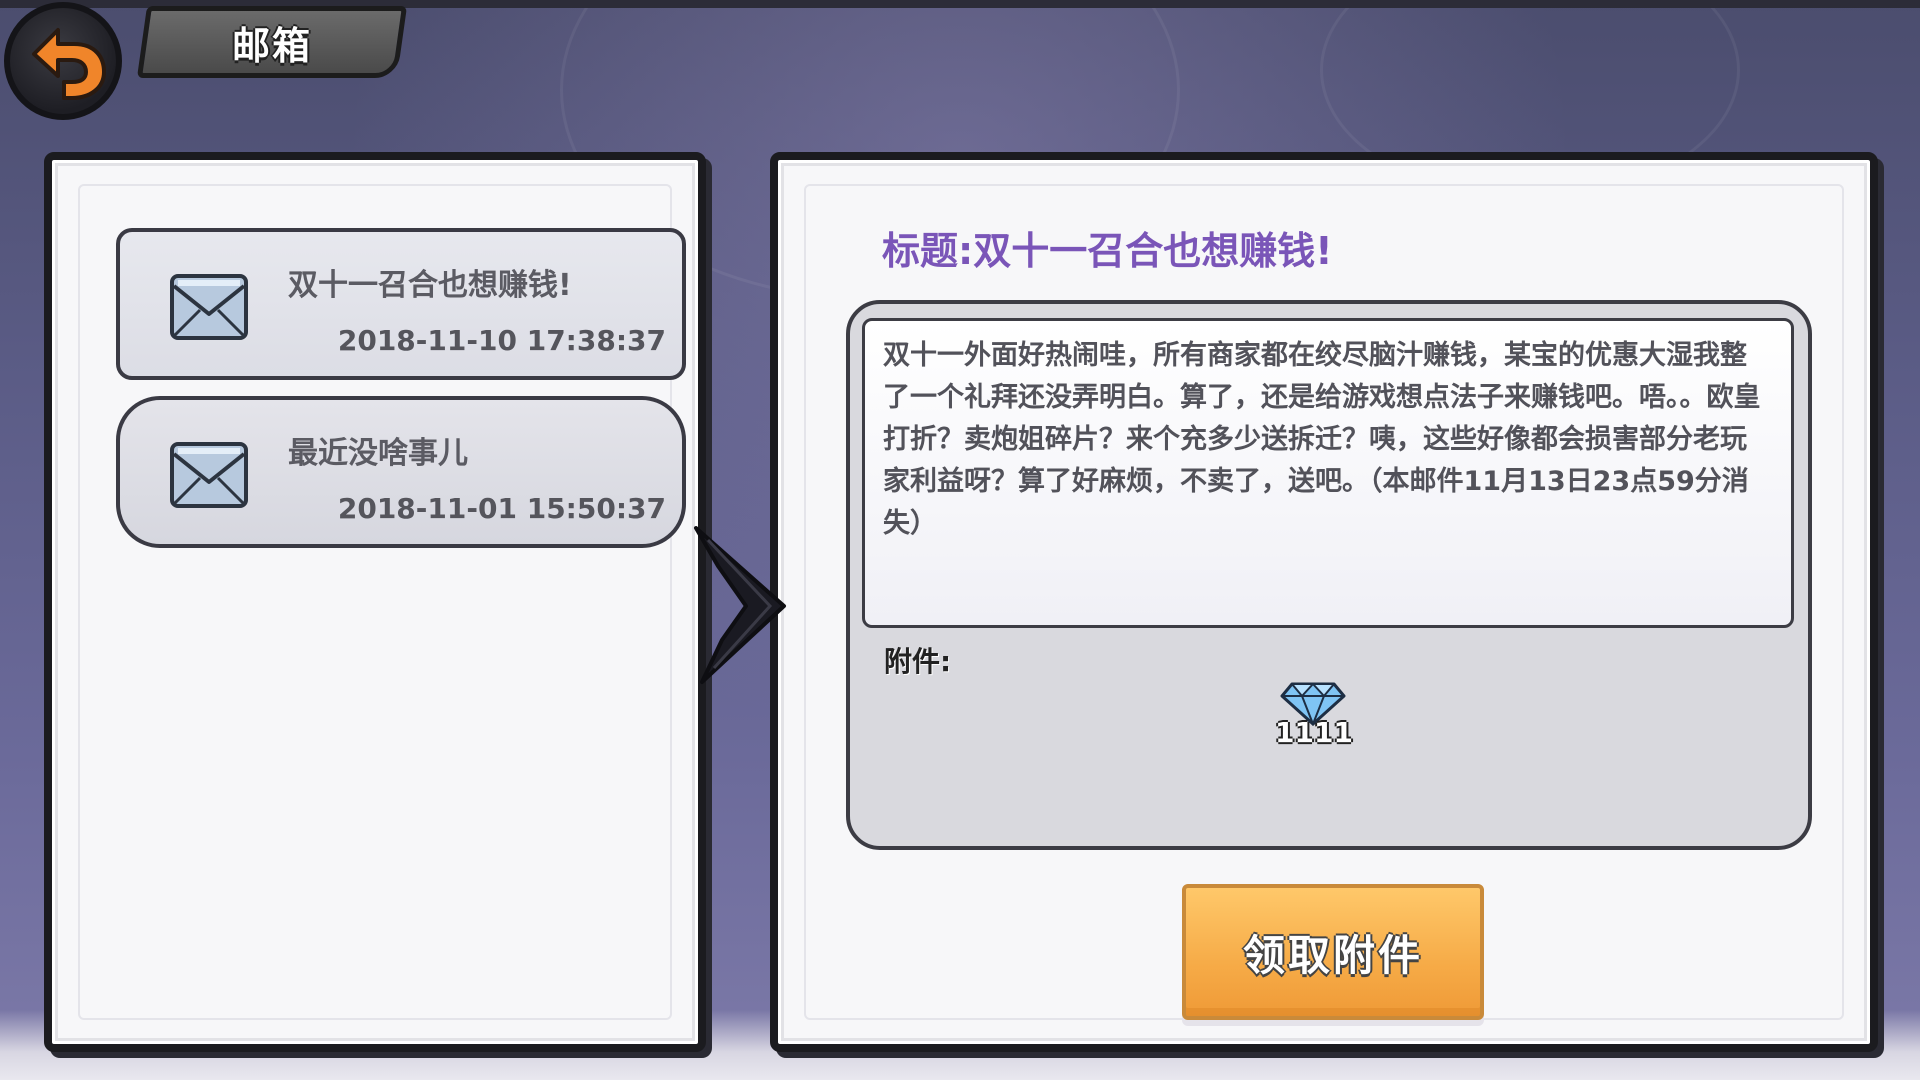  I want to click on mail-title-text: 双十一召合也想赚钱!, so click(1153, 251).